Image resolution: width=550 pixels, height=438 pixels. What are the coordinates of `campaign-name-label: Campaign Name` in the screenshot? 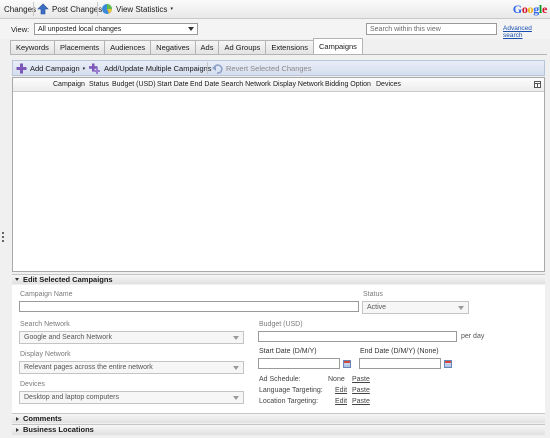 It's located at (46, 294).